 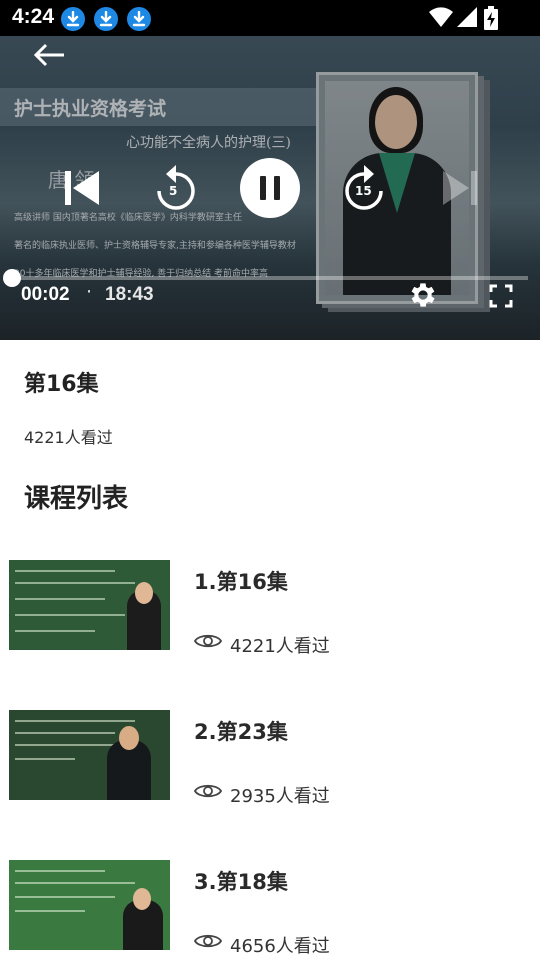 I want to click on current-time: 00:02, so click(x=45, y=294).